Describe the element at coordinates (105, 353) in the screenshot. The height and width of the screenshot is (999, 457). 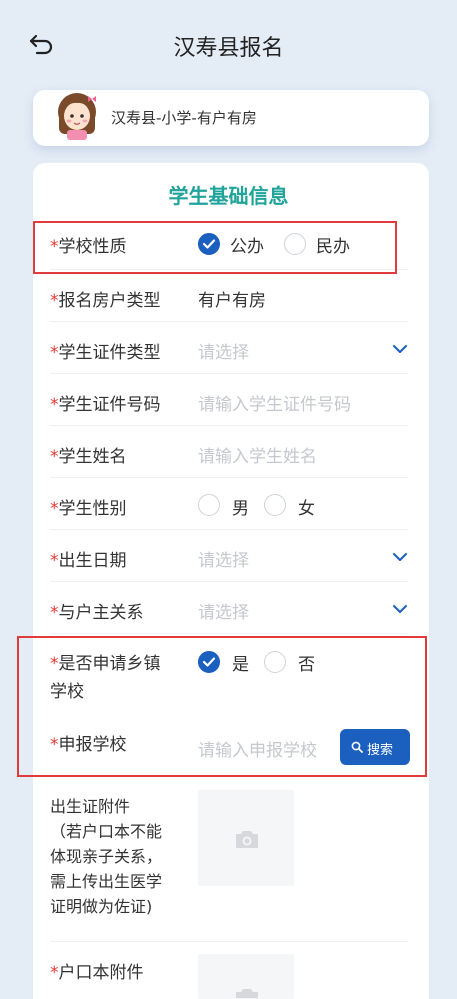
I see `id-type-label: *学生证件类型` at that location.